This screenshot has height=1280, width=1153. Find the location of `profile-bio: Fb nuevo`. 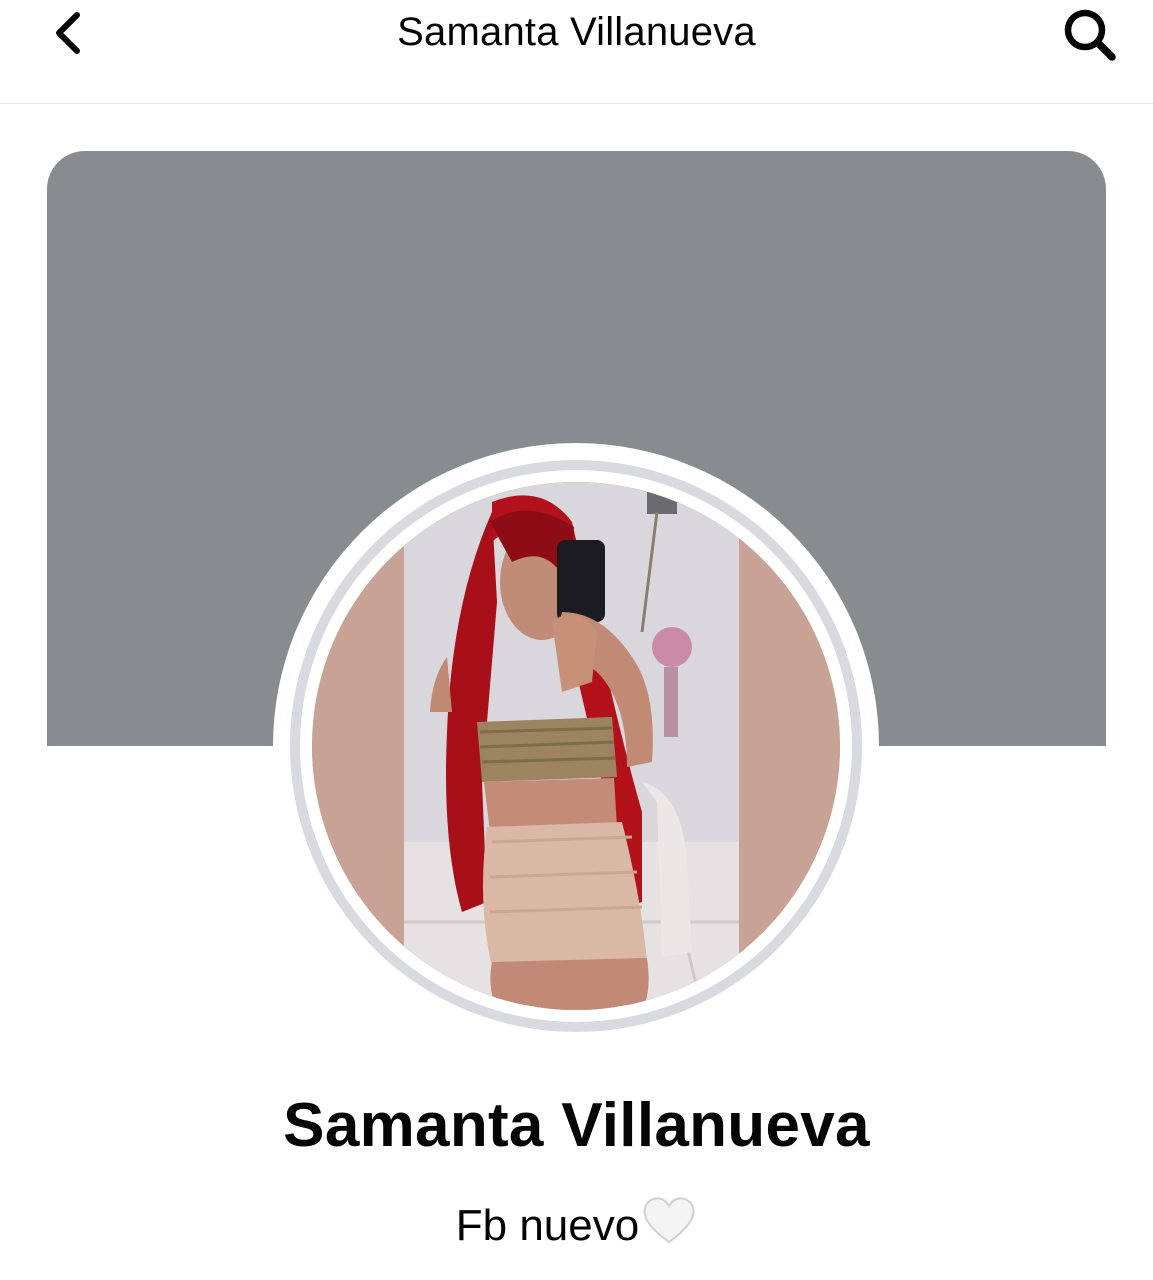

profile-bio: Fb nuevo is located at coordinates (576, 1226).